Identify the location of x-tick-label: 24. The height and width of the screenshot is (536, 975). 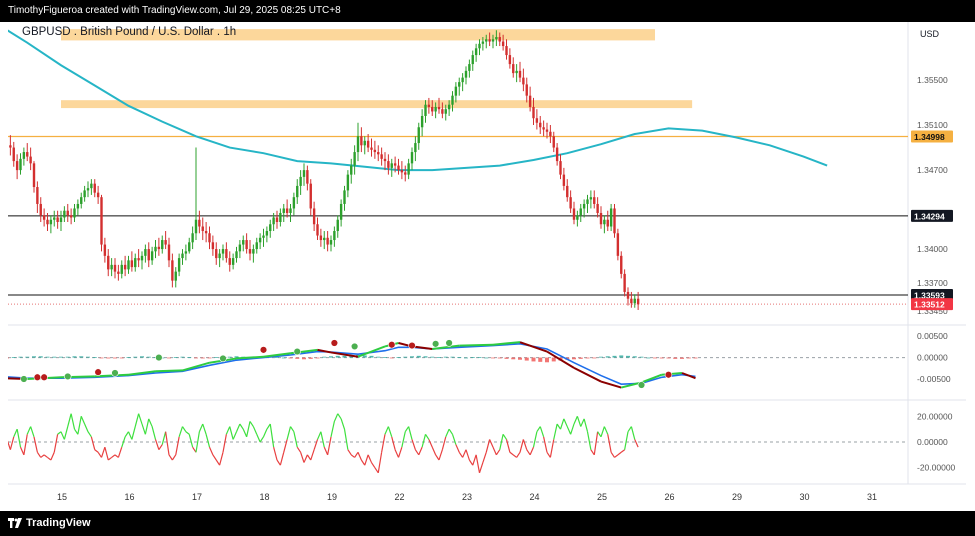
(535, 497).